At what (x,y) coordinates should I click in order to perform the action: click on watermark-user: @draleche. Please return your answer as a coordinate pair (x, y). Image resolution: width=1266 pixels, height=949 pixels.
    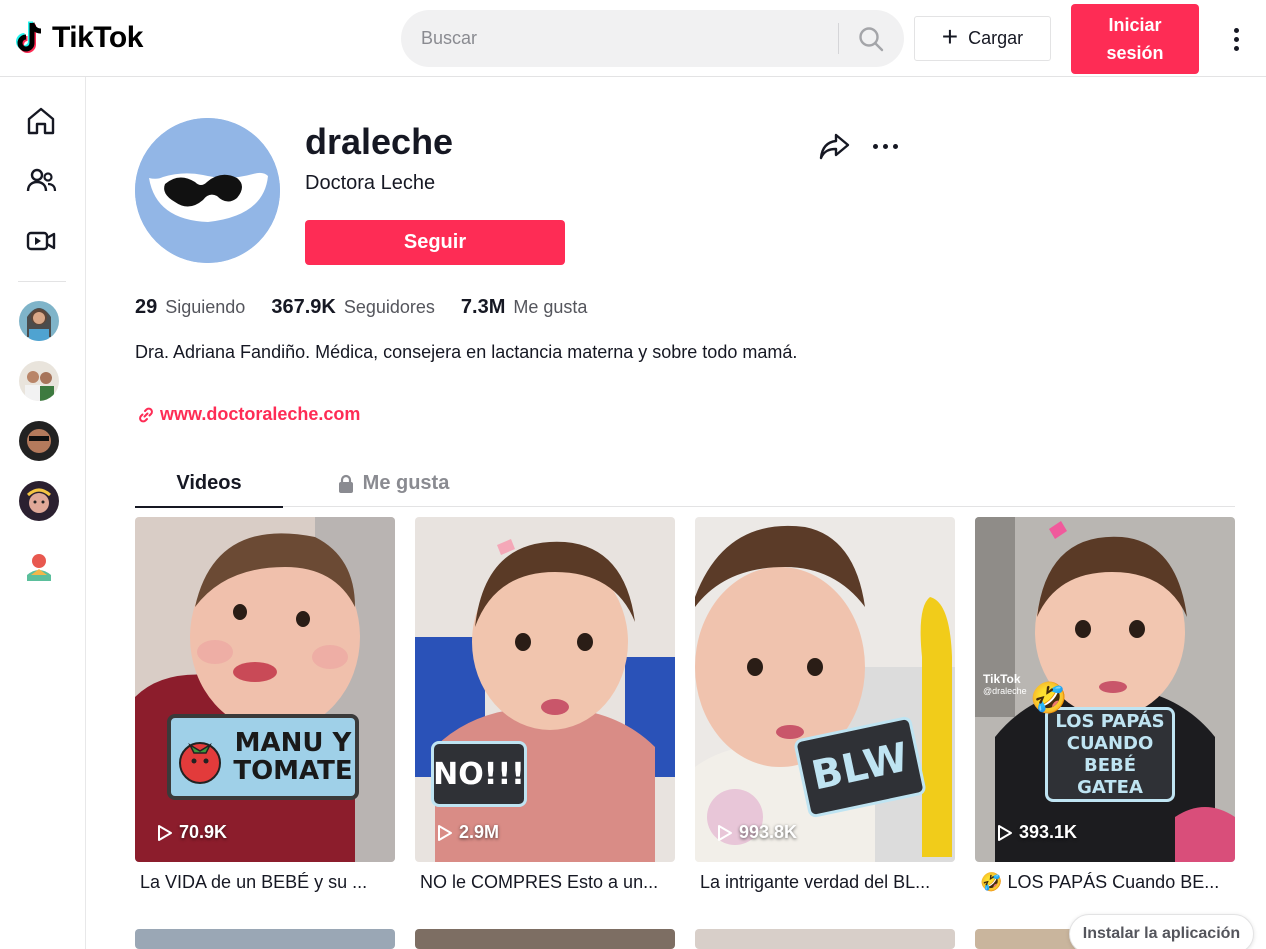
    Looking at the image, I should click on (1005, 691).